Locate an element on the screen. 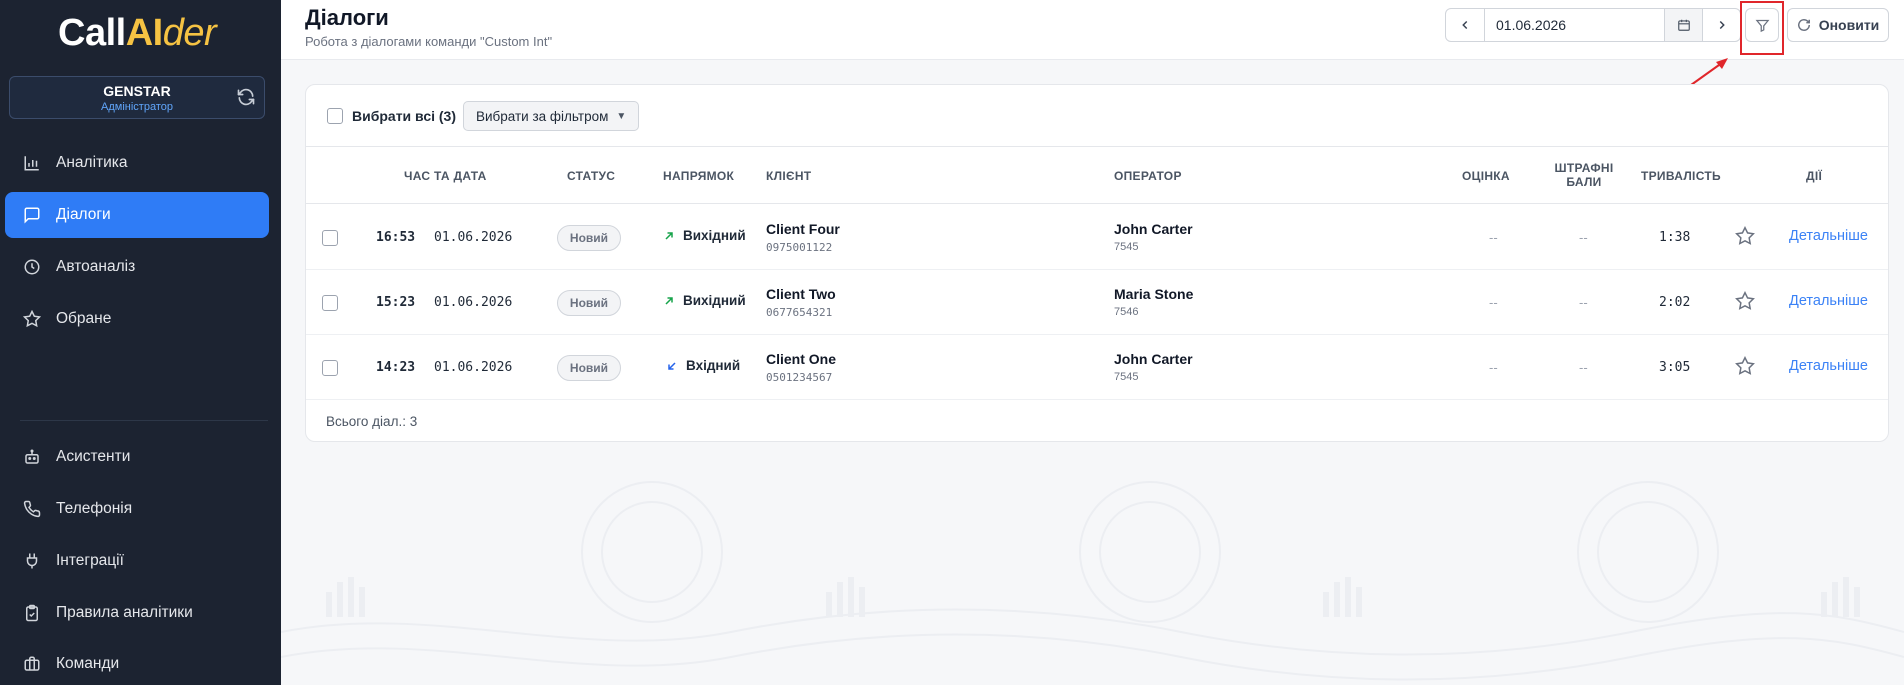  incoming-arrow-icon is located at coordinates (672, 366).